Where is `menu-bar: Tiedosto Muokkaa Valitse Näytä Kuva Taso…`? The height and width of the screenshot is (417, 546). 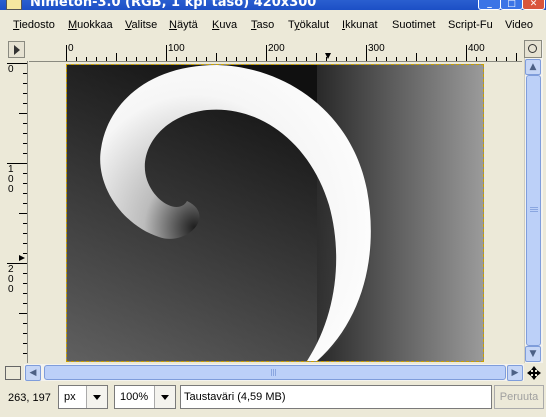
menu-bar: Tiedosto Muokkaa Valitse Näytä Kuva Taso… is located at coordinates (273, 24).